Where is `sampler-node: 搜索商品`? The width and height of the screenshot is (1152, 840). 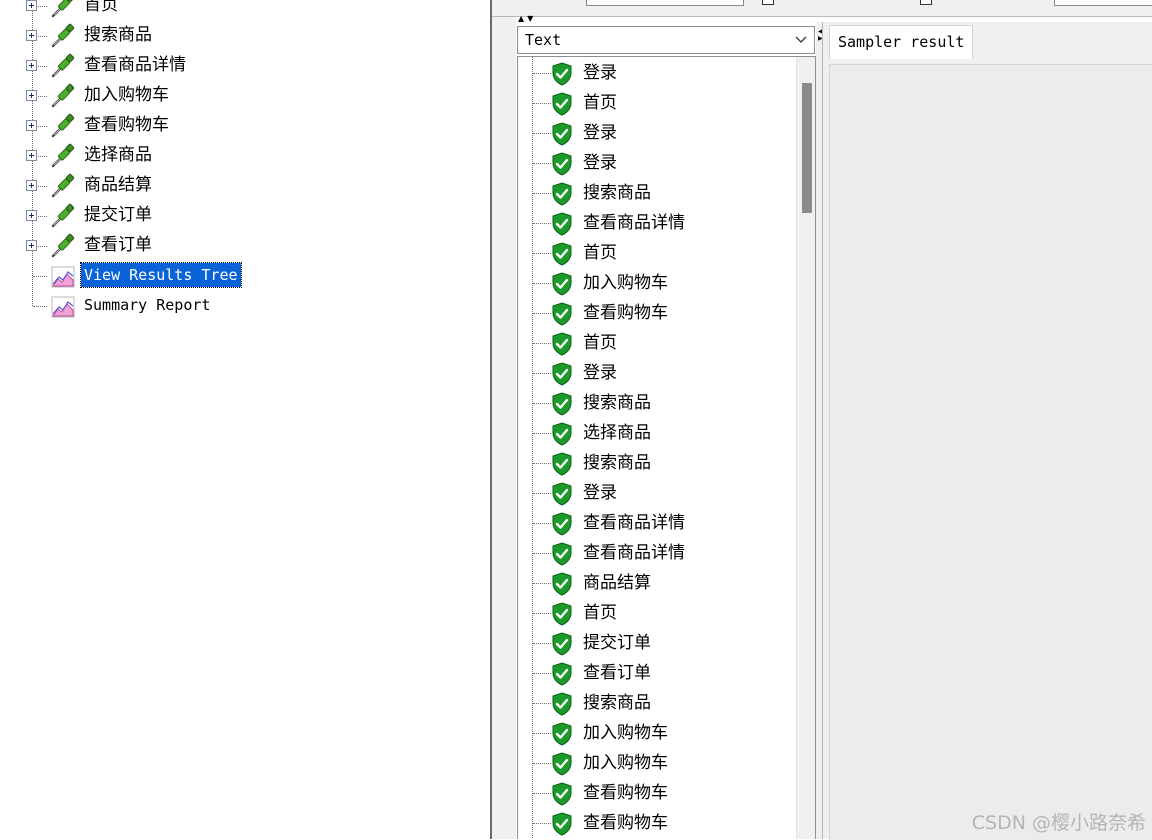
sampler-node: 搜索商品 is located at coordinates (245, 36).